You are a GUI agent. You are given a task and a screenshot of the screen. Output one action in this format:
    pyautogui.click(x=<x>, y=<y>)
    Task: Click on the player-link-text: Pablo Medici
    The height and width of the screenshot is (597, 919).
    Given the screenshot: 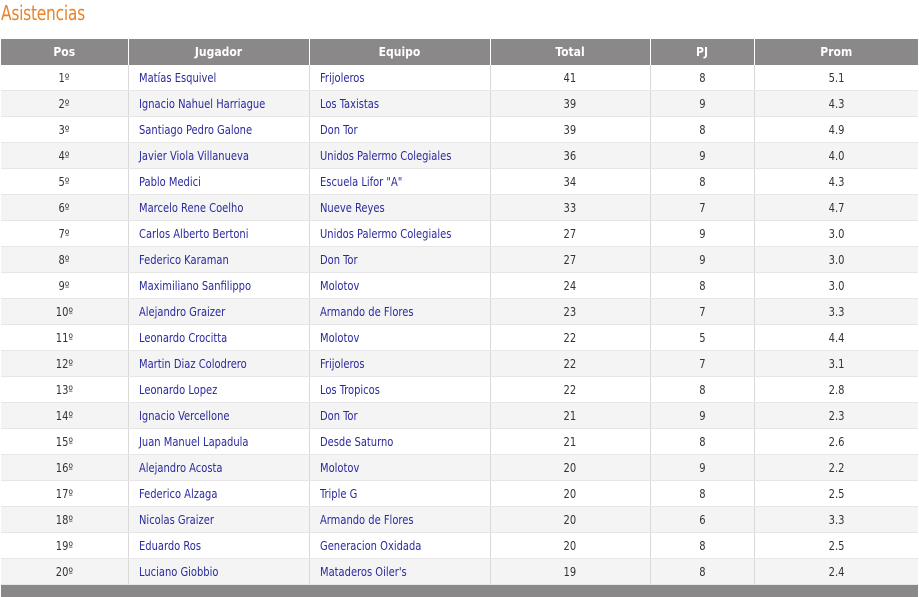 What is the action you would take?
    pyautogui.click(x=170, y=182)
    